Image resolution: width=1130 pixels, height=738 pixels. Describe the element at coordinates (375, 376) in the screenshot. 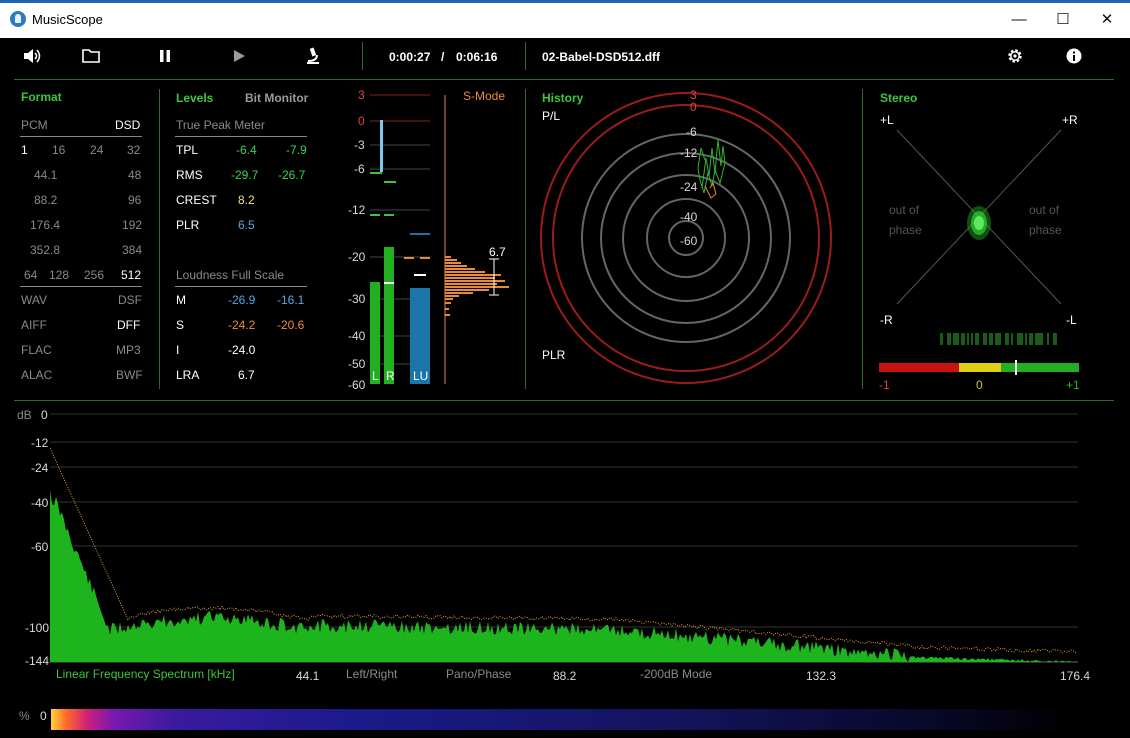

I see `meter-label-left: L` at that location.